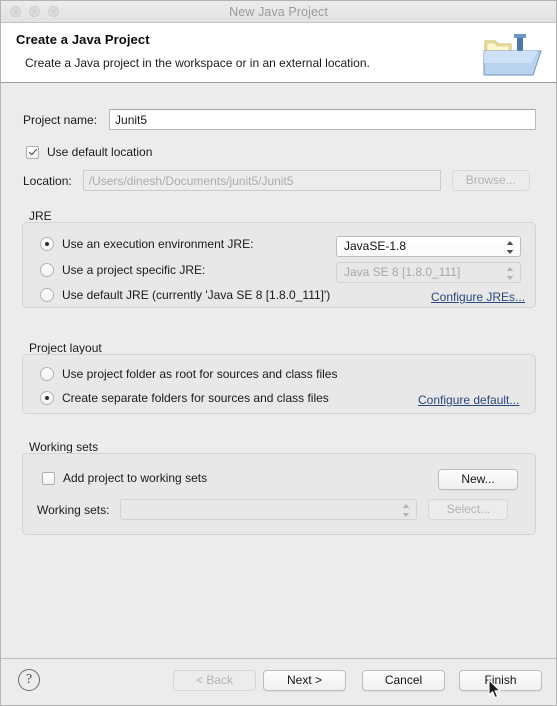  I want to click on jre-project-specific-radio, so click(47, 270).